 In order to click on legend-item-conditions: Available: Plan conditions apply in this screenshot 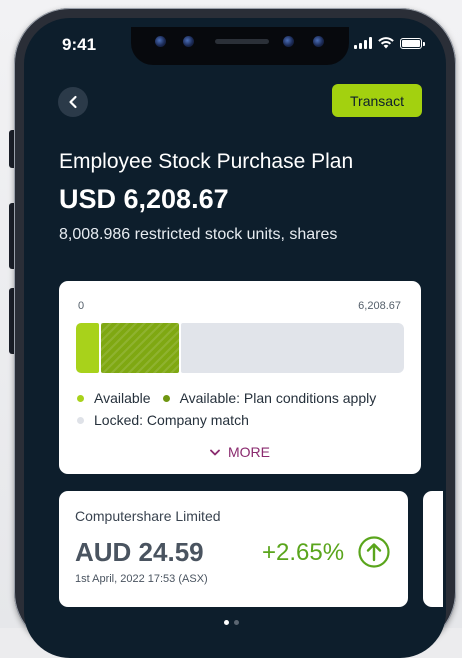, I will do `click(269, 398)`.